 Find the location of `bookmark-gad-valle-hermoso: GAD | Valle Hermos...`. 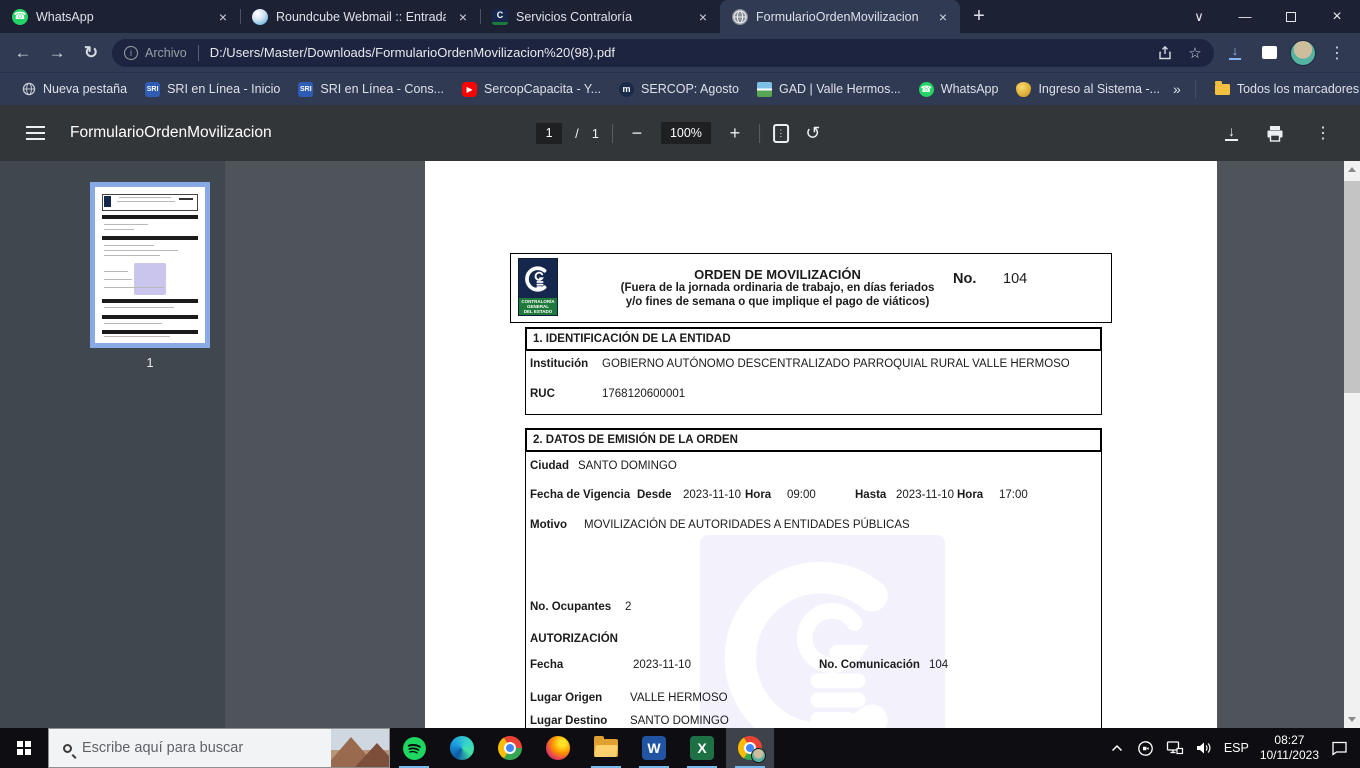

bookmark-gad-valle-hermoso: GAD | Valle Hermos... is located at coordinates (829, 89).